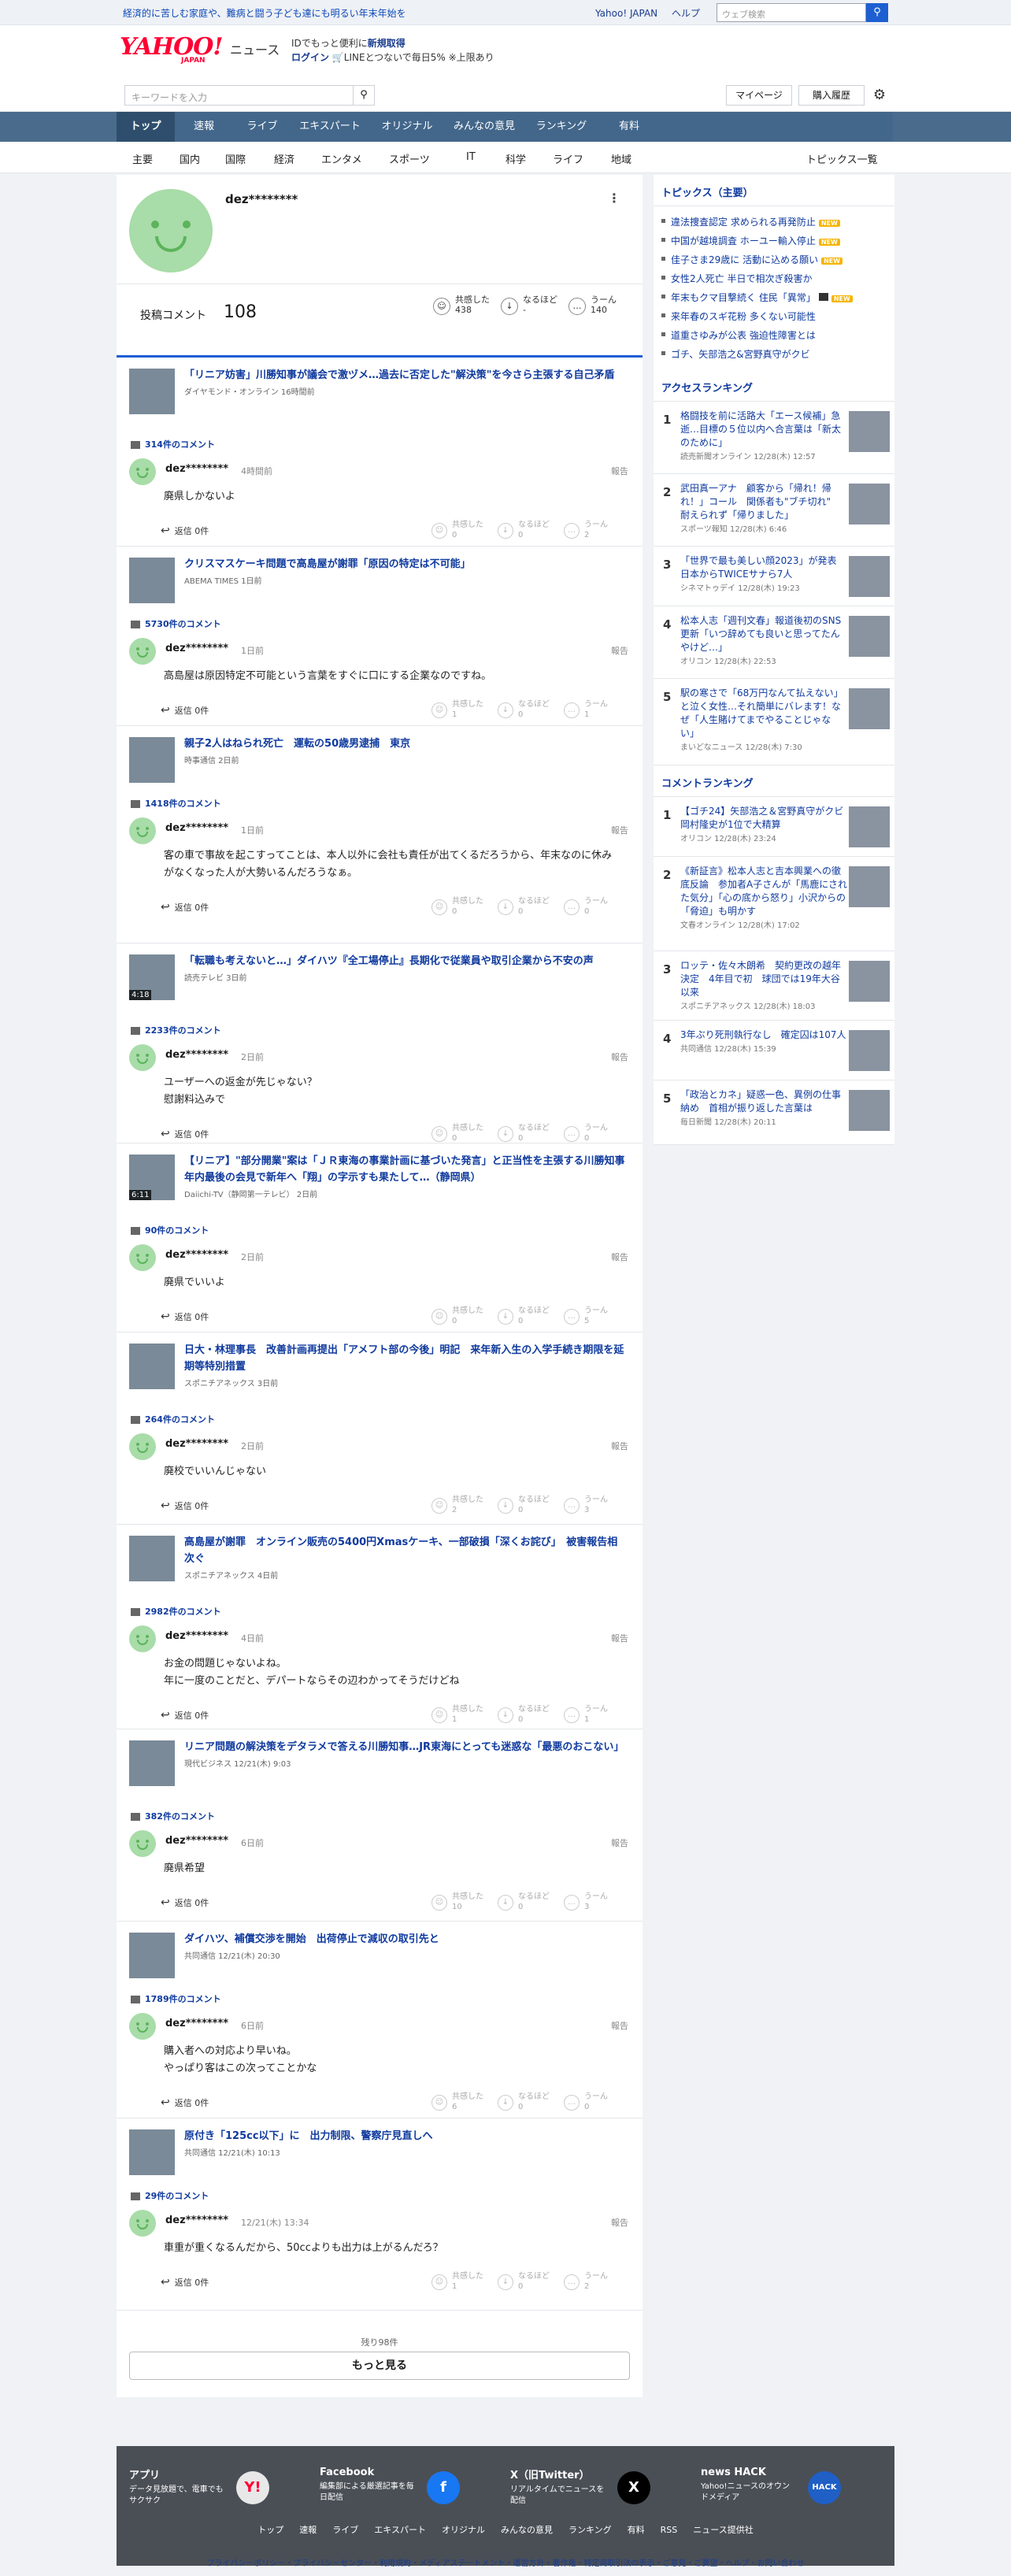  I want to click on nav-paid: 有料, so click(629, 127).